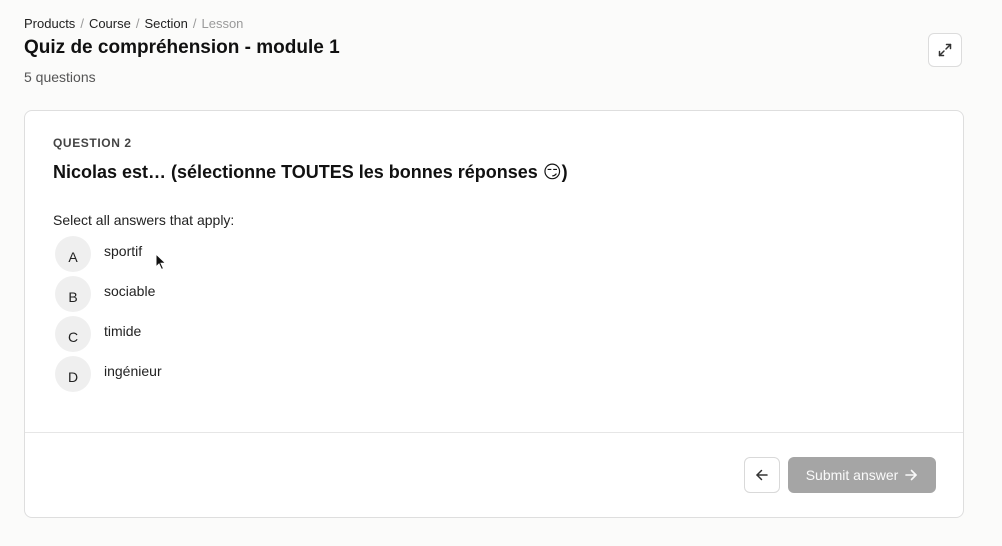 This screenshot has height=546, width=1002. I want to click on submit-answer-button: Submit answer, so click(862, 475).